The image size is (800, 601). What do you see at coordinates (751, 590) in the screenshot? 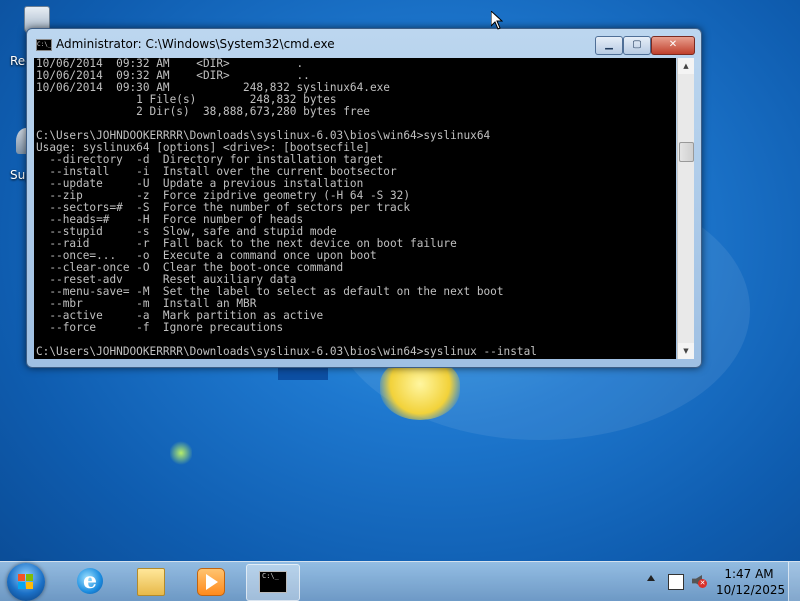
I see `clock-date: 10/12/2025` at bounding box center [751, 590].